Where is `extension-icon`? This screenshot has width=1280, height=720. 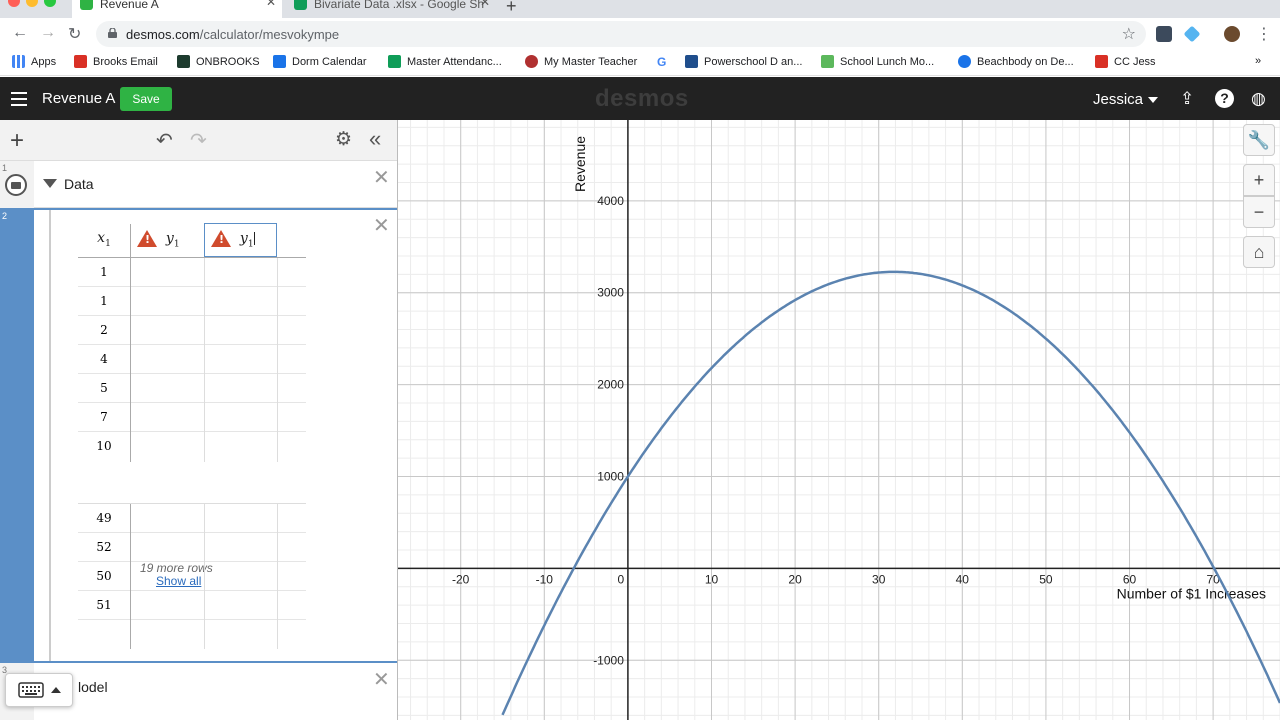
extension-icon is located at coordinates (1164, 34).